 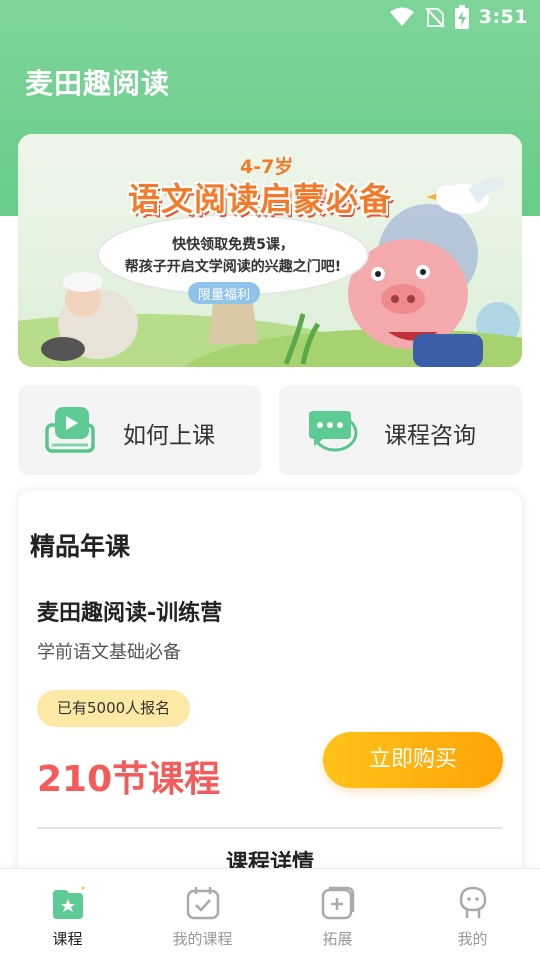 I want to click on divider, so click(x=270, y=828).